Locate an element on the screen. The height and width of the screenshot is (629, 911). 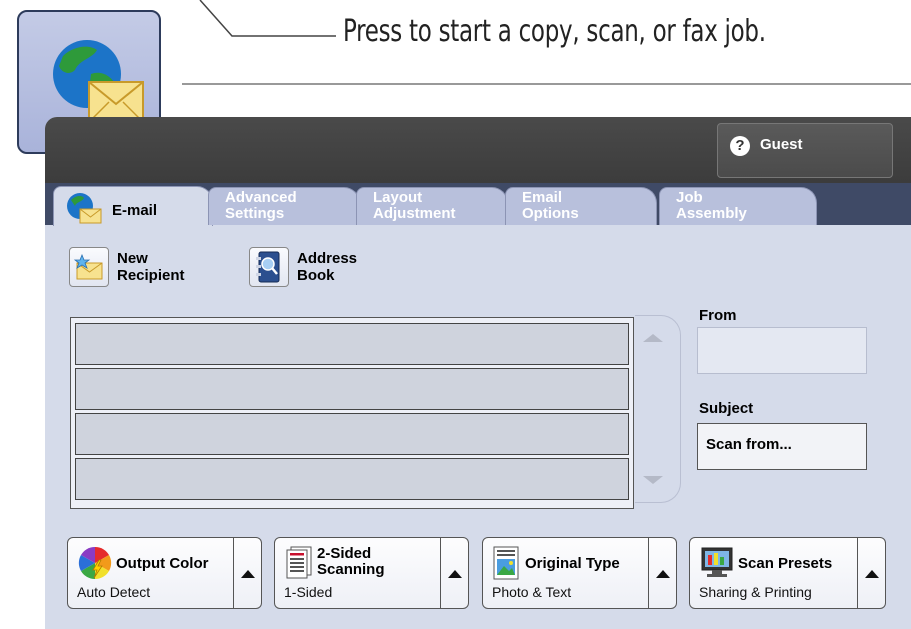
color-wheel-icon is located at coordinates (95, 563).